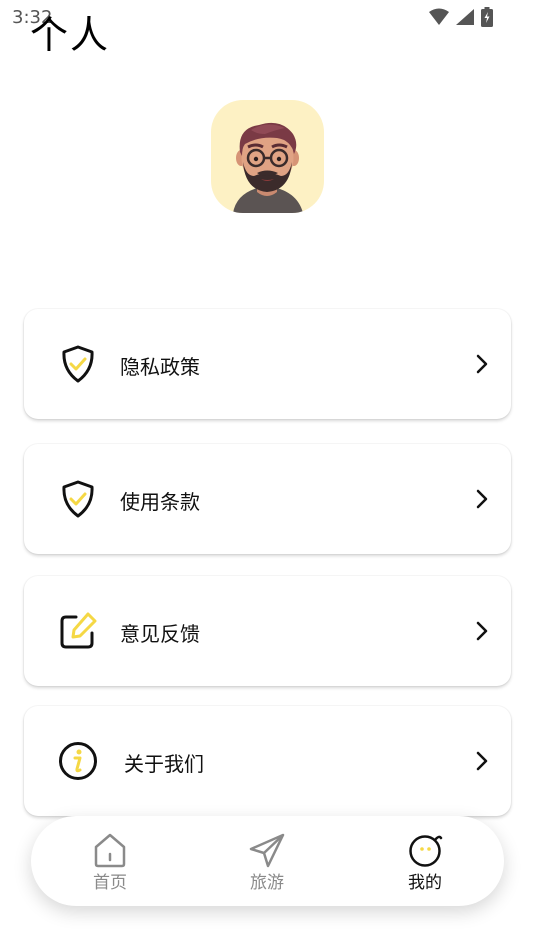 The image size is (535, 951). I want to click on menu-item-feedback: 意见反馈, so click(267, 631).